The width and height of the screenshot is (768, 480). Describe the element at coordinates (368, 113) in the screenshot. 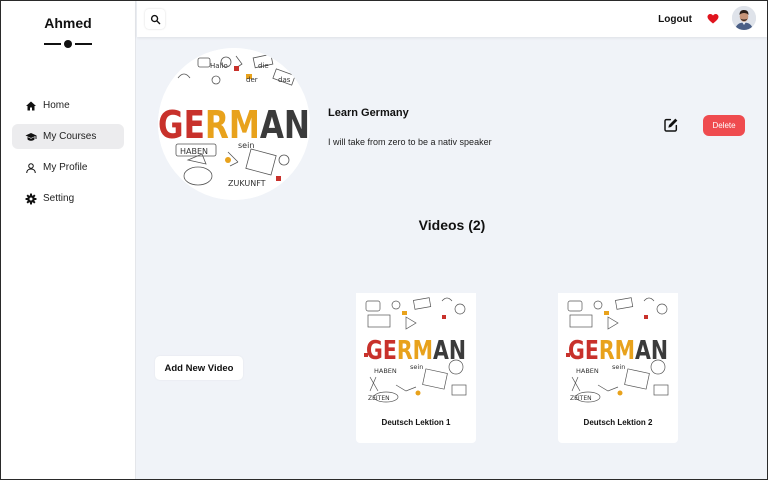

I see `course-title: Learn Germany` at that location.